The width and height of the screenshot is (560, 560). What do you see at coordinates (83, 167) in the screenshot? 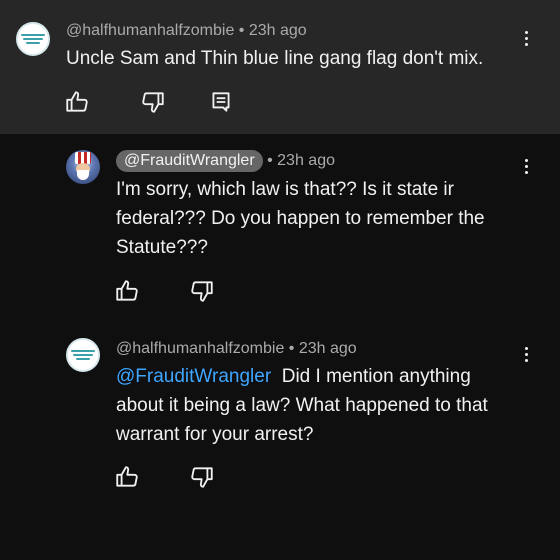
I see `avatar-frauditwrangler` at bounding box center [83, 167].